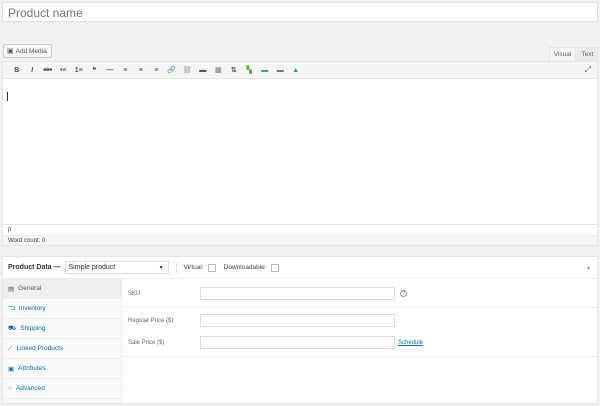 The height and width of the screenshot is (406, 600). Describe the element at coordinates (211, 267) in the screenshot. I see `virtual-checkbox` at that location.